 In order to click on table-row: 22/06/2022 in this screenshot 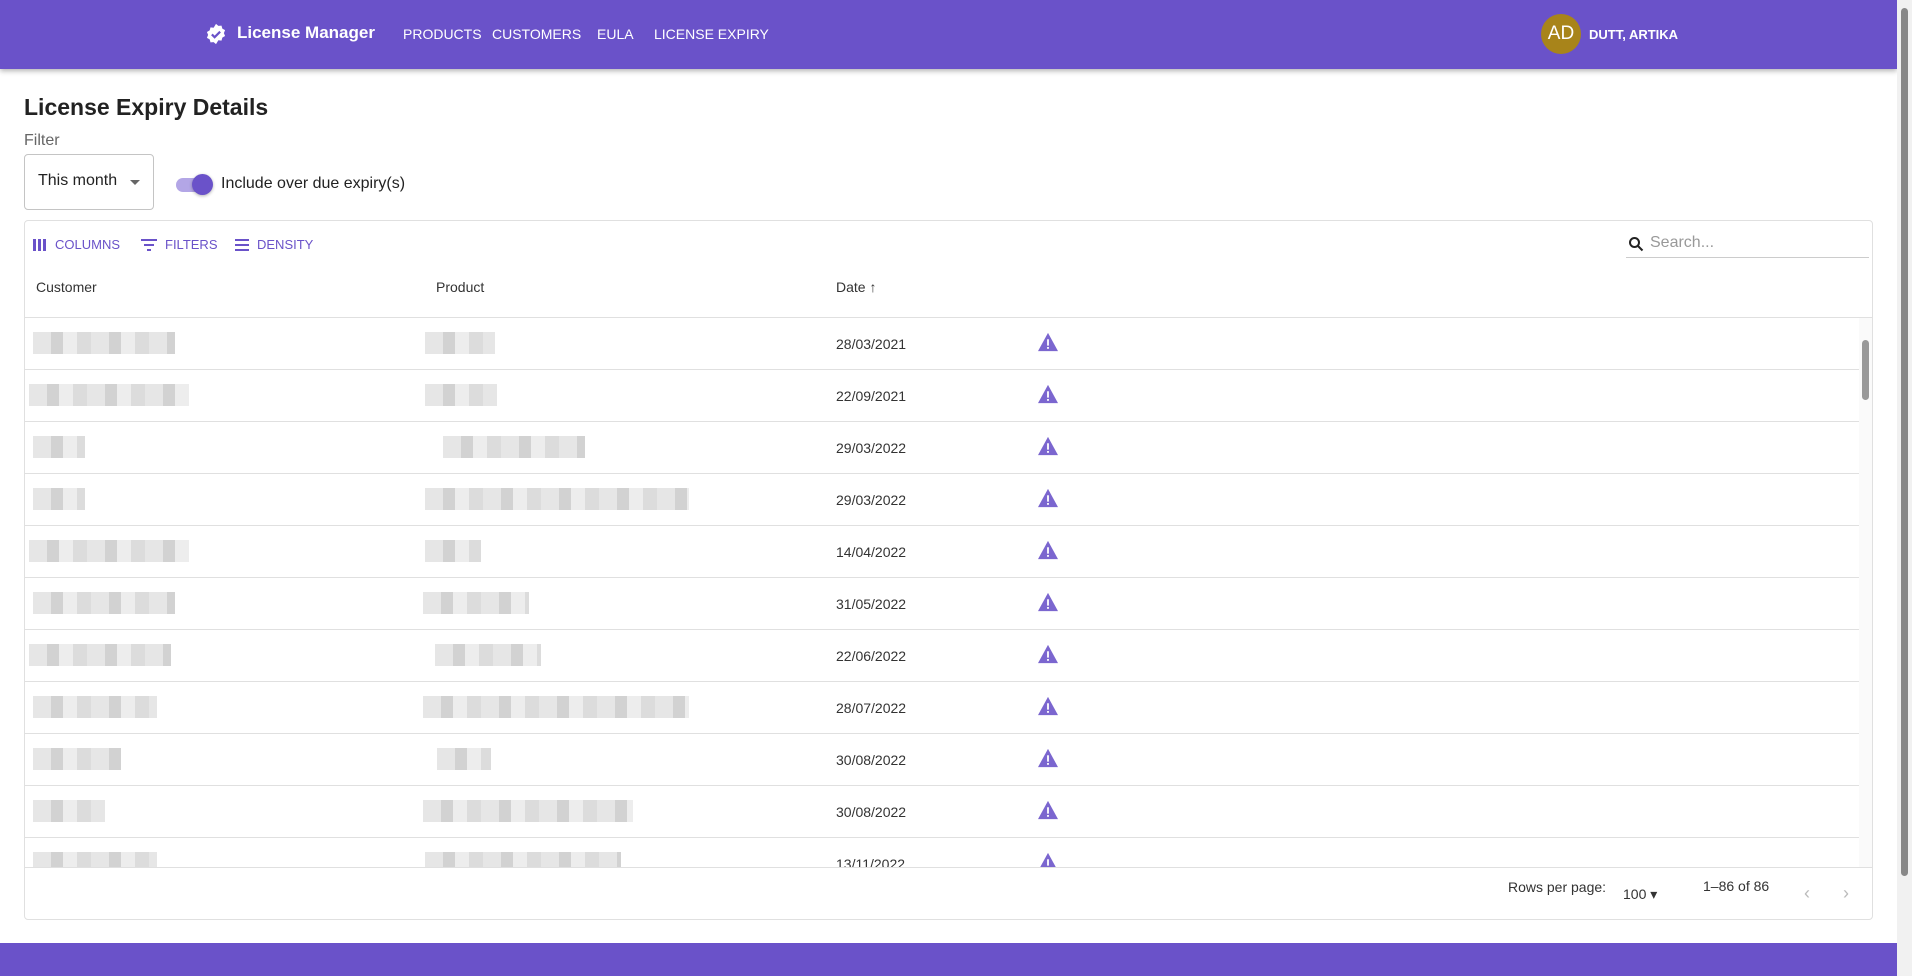, I will do `click(942, 656)`.